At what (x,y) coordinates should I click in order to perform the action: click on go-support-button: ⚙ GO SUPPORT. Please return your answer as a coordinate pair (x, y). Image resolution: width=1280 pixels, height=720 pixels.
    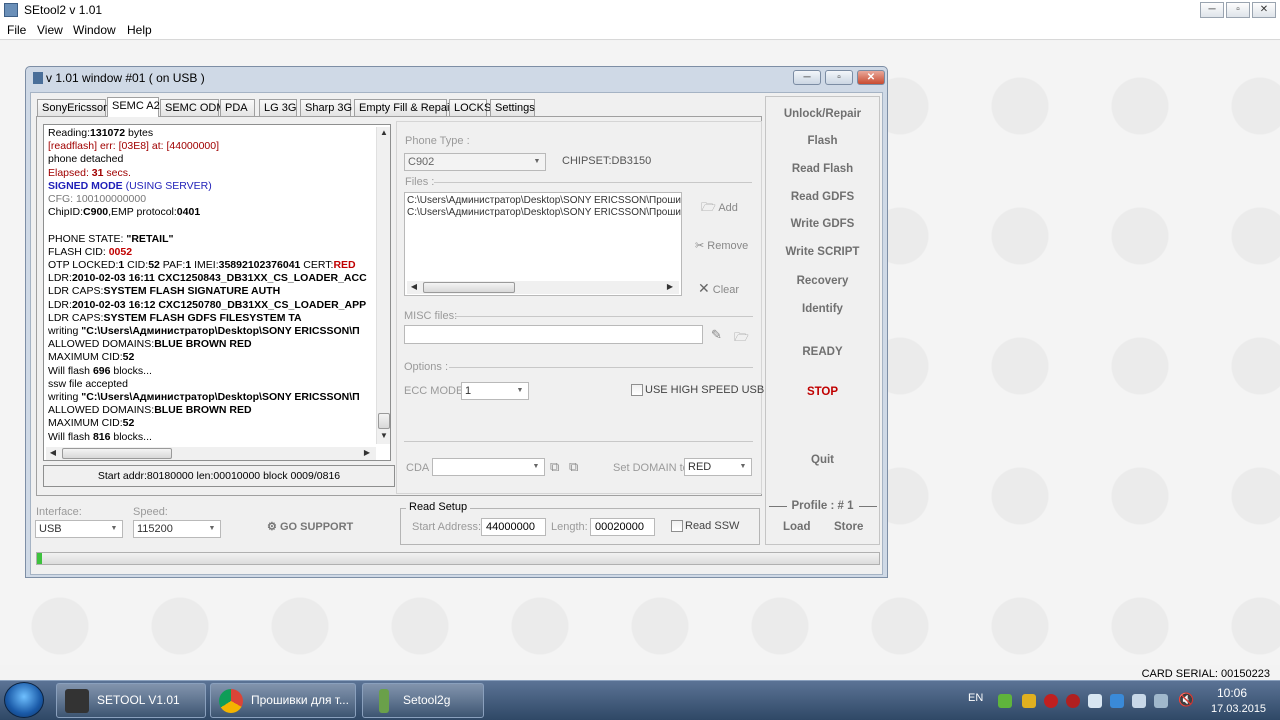
    Looking at the image, I should click on (310, 526).